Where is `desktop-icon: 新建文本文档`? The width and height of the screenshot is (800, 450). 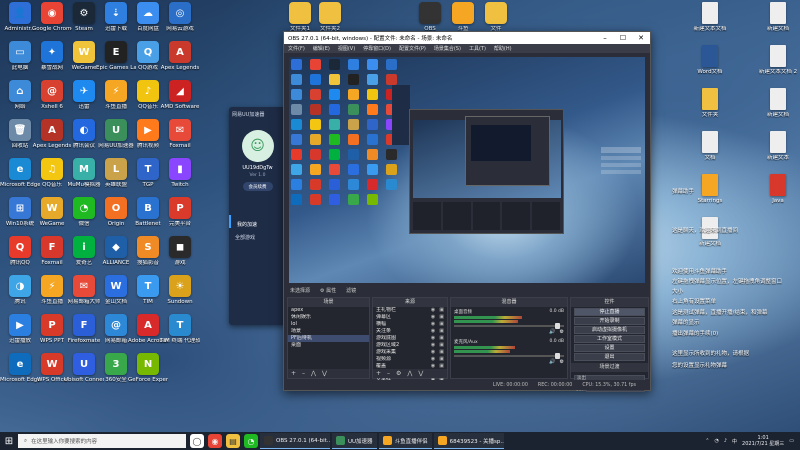
desktop-icon: 新建文本文档 is located at coordinates (710, 17).